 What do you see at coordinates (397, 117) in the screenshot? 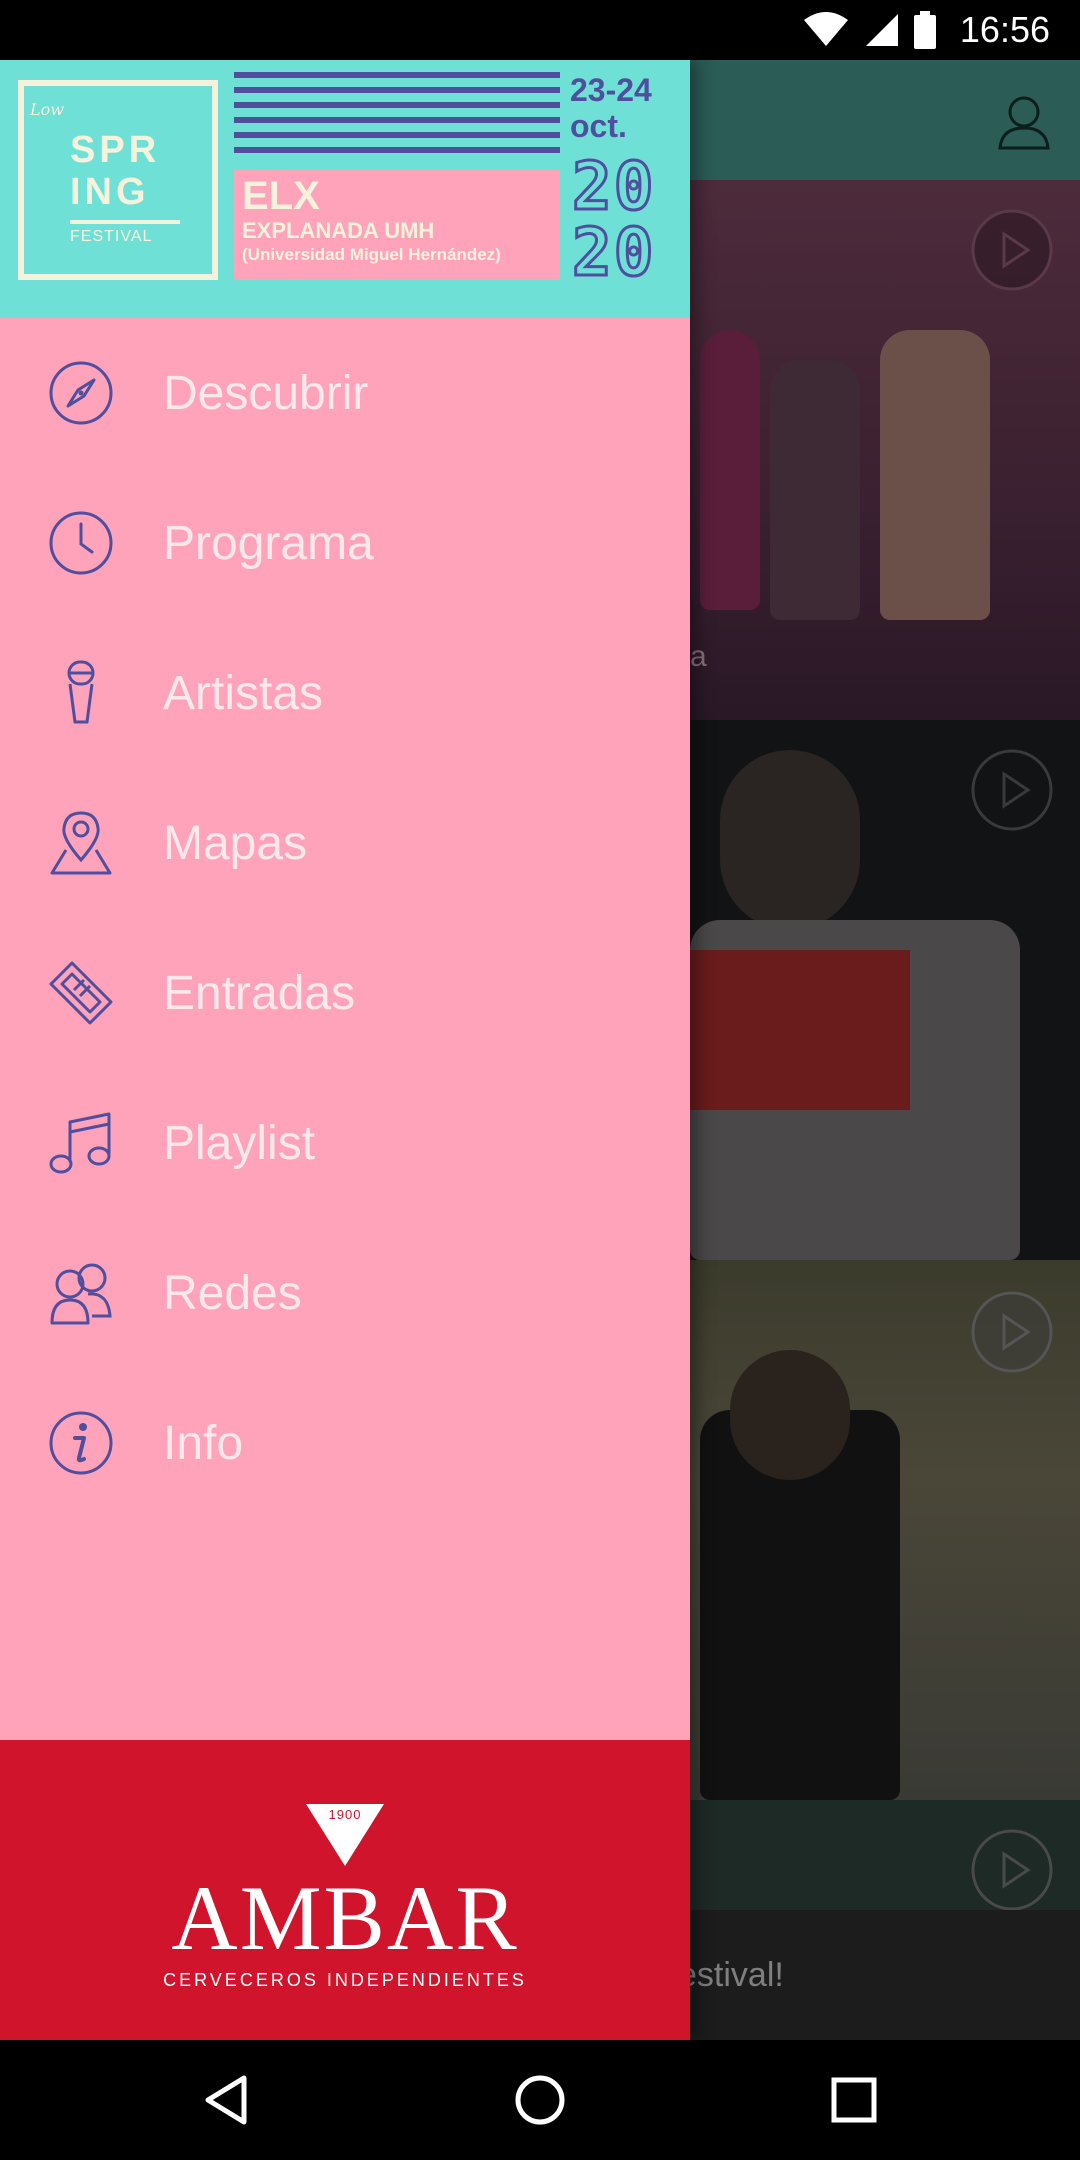
I see `decorative-stripes` at bounding box center [397, 117].